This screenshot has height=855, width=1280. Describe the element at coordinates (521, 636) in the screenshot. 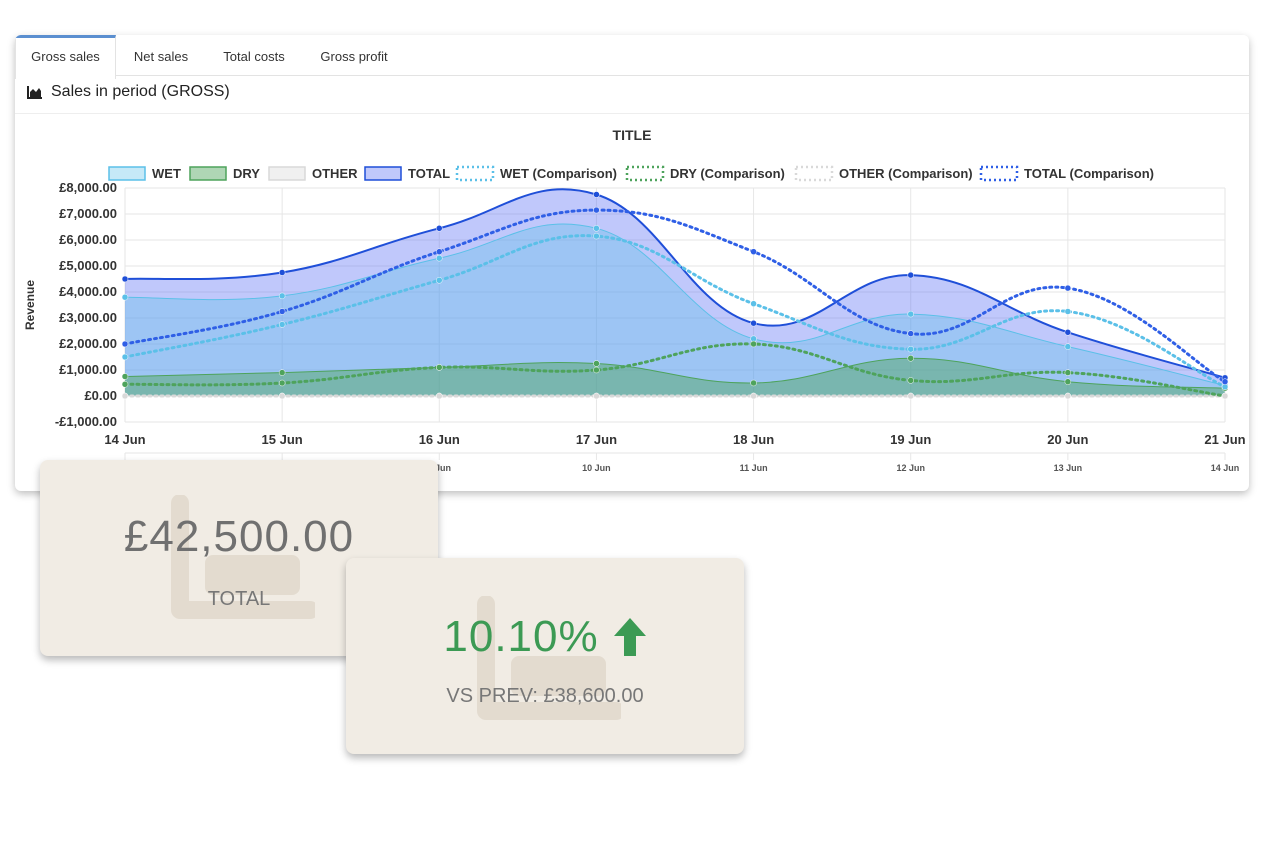

I see `change-value: 10.10%` at that location.